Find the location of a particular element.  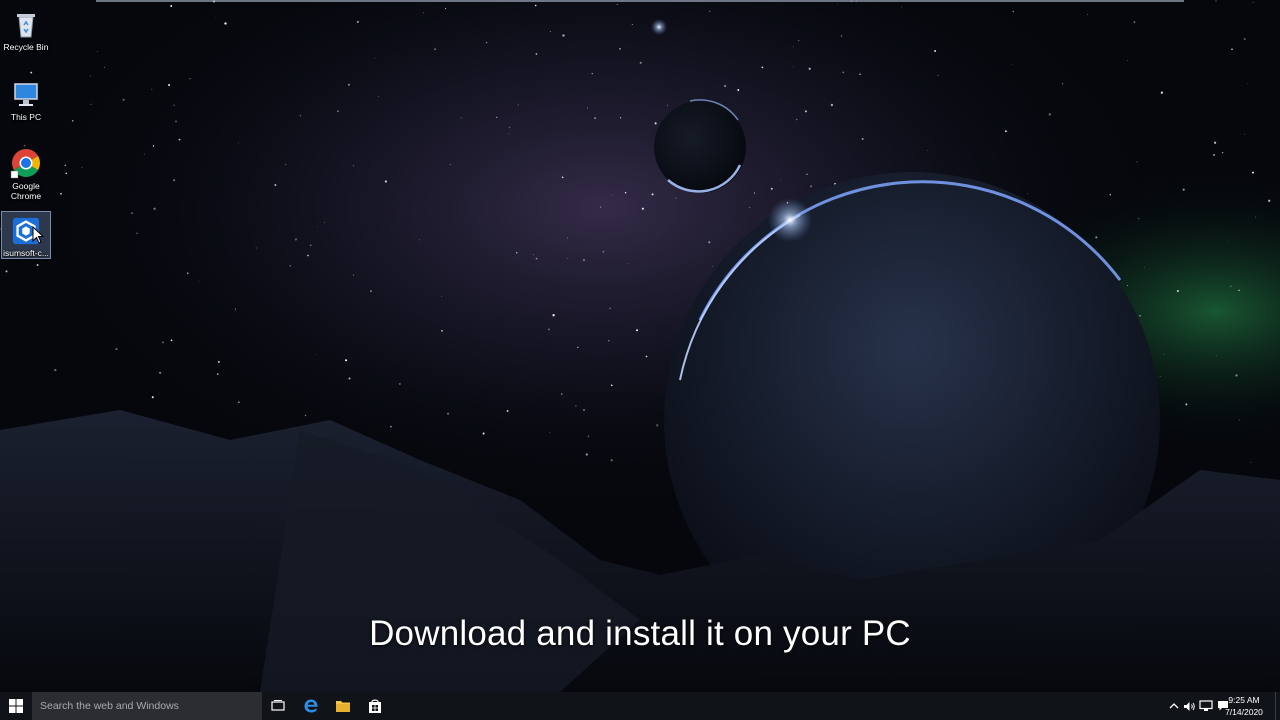

google-chrome-label: Google Chrome is located at coordinates (26, 191).